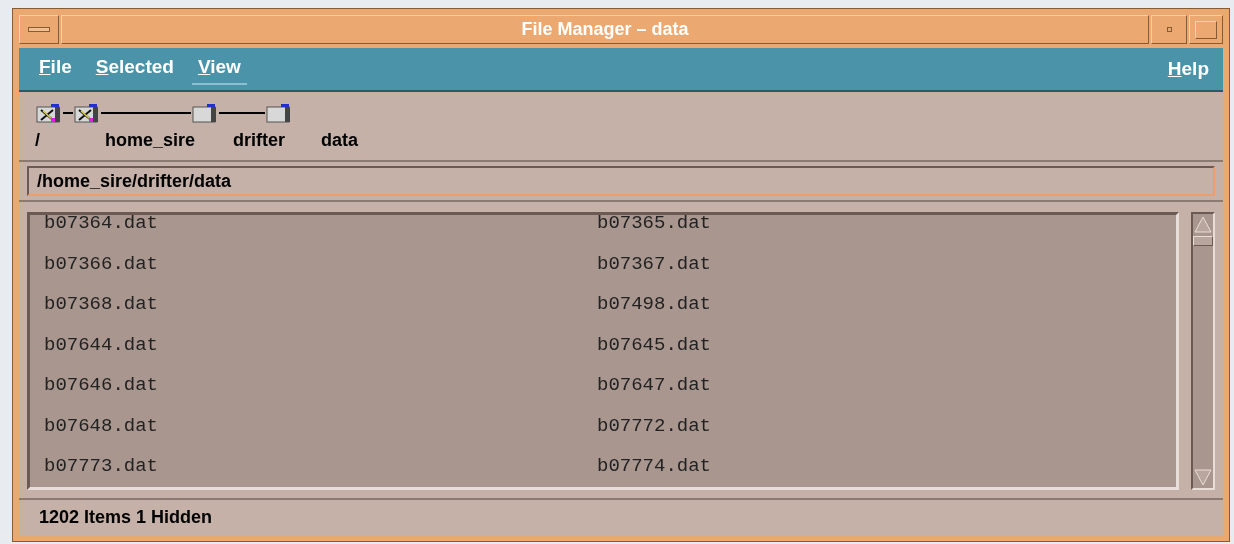 The width and height of the screenshot is (1234, 544). I want to click on scrollbar, so click(1203, 351).